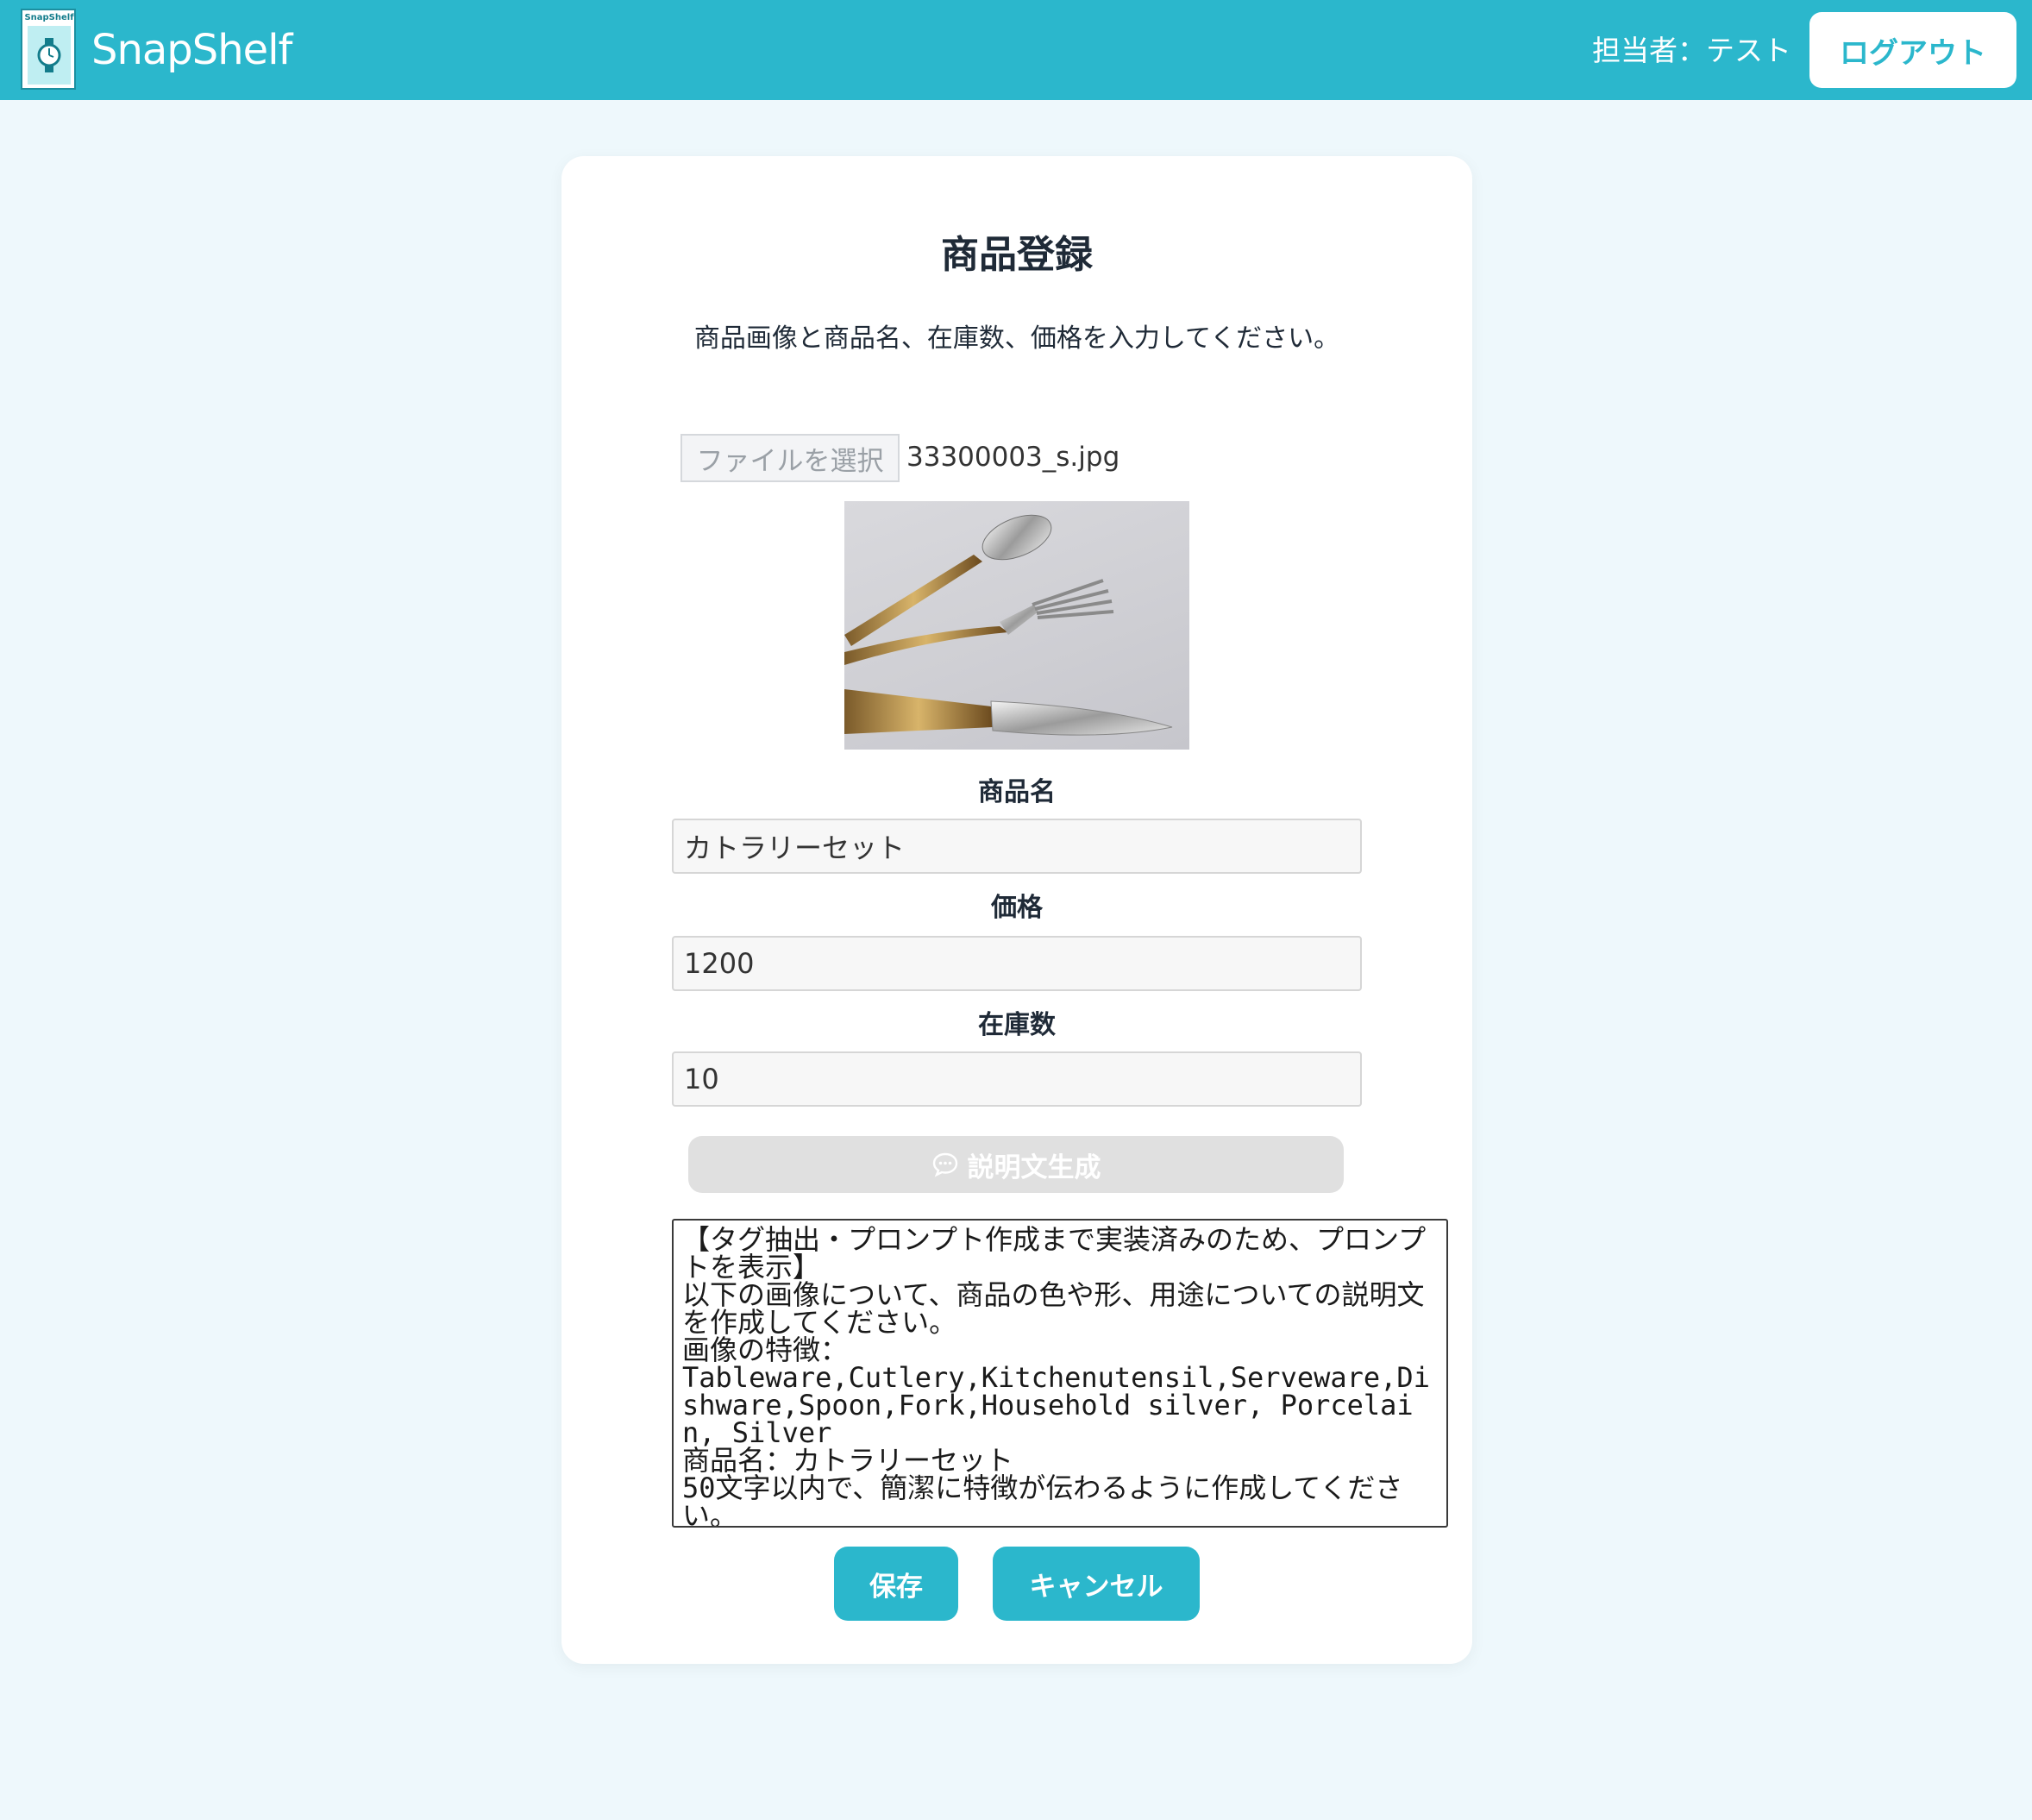 The height and width of the screenshot is (1820, 2032). I want to click on page-subtitle: 商品画像と商品名、在庫数、価格を入力してください。, so click(1016, 338).